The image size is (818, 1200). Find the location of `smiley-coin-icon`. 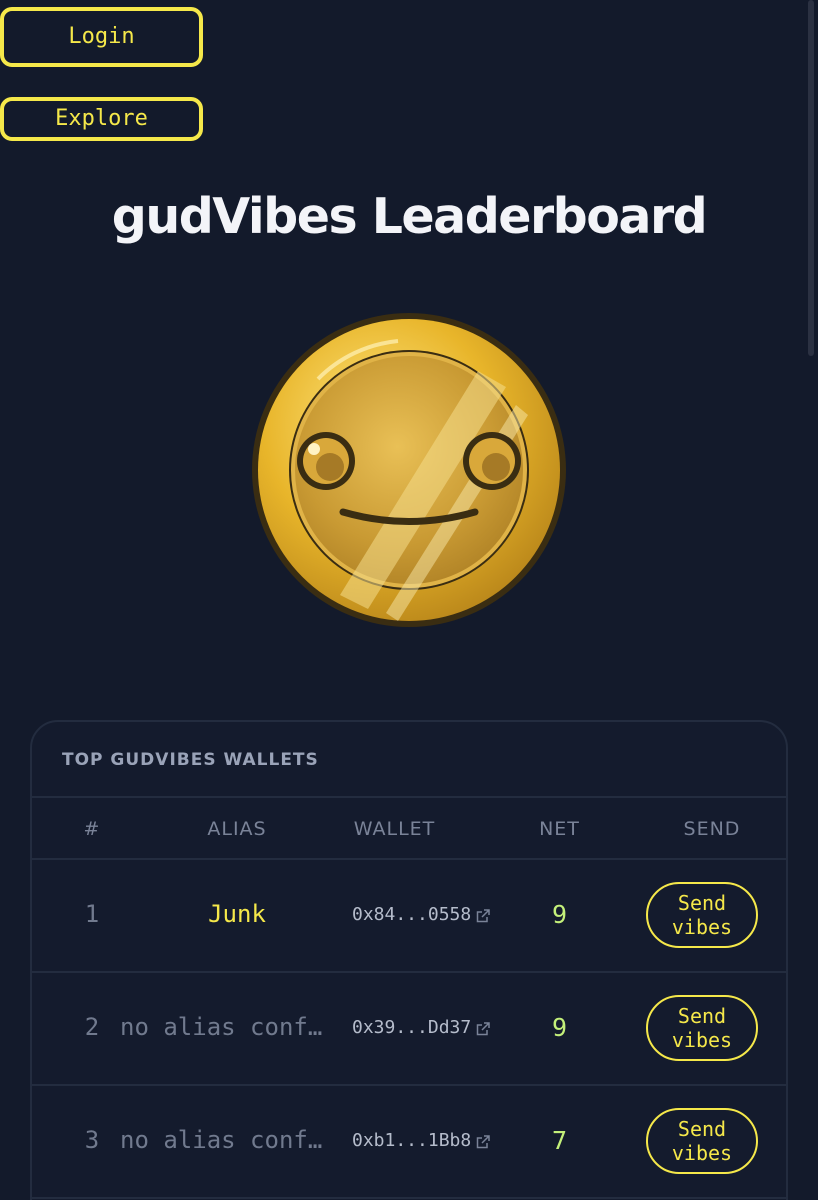

smiley-coin-icon is located at coordinates (409, 470).